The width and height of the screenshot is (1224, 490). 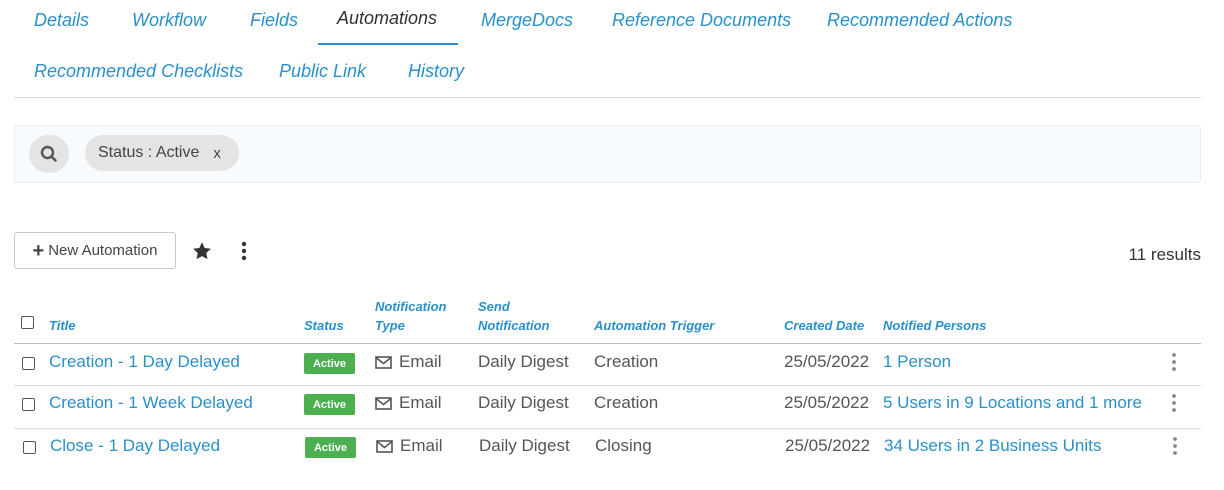 I want to click on automation-title-link: Creation - 1 Week Delayed, so click(x=151, y=403).